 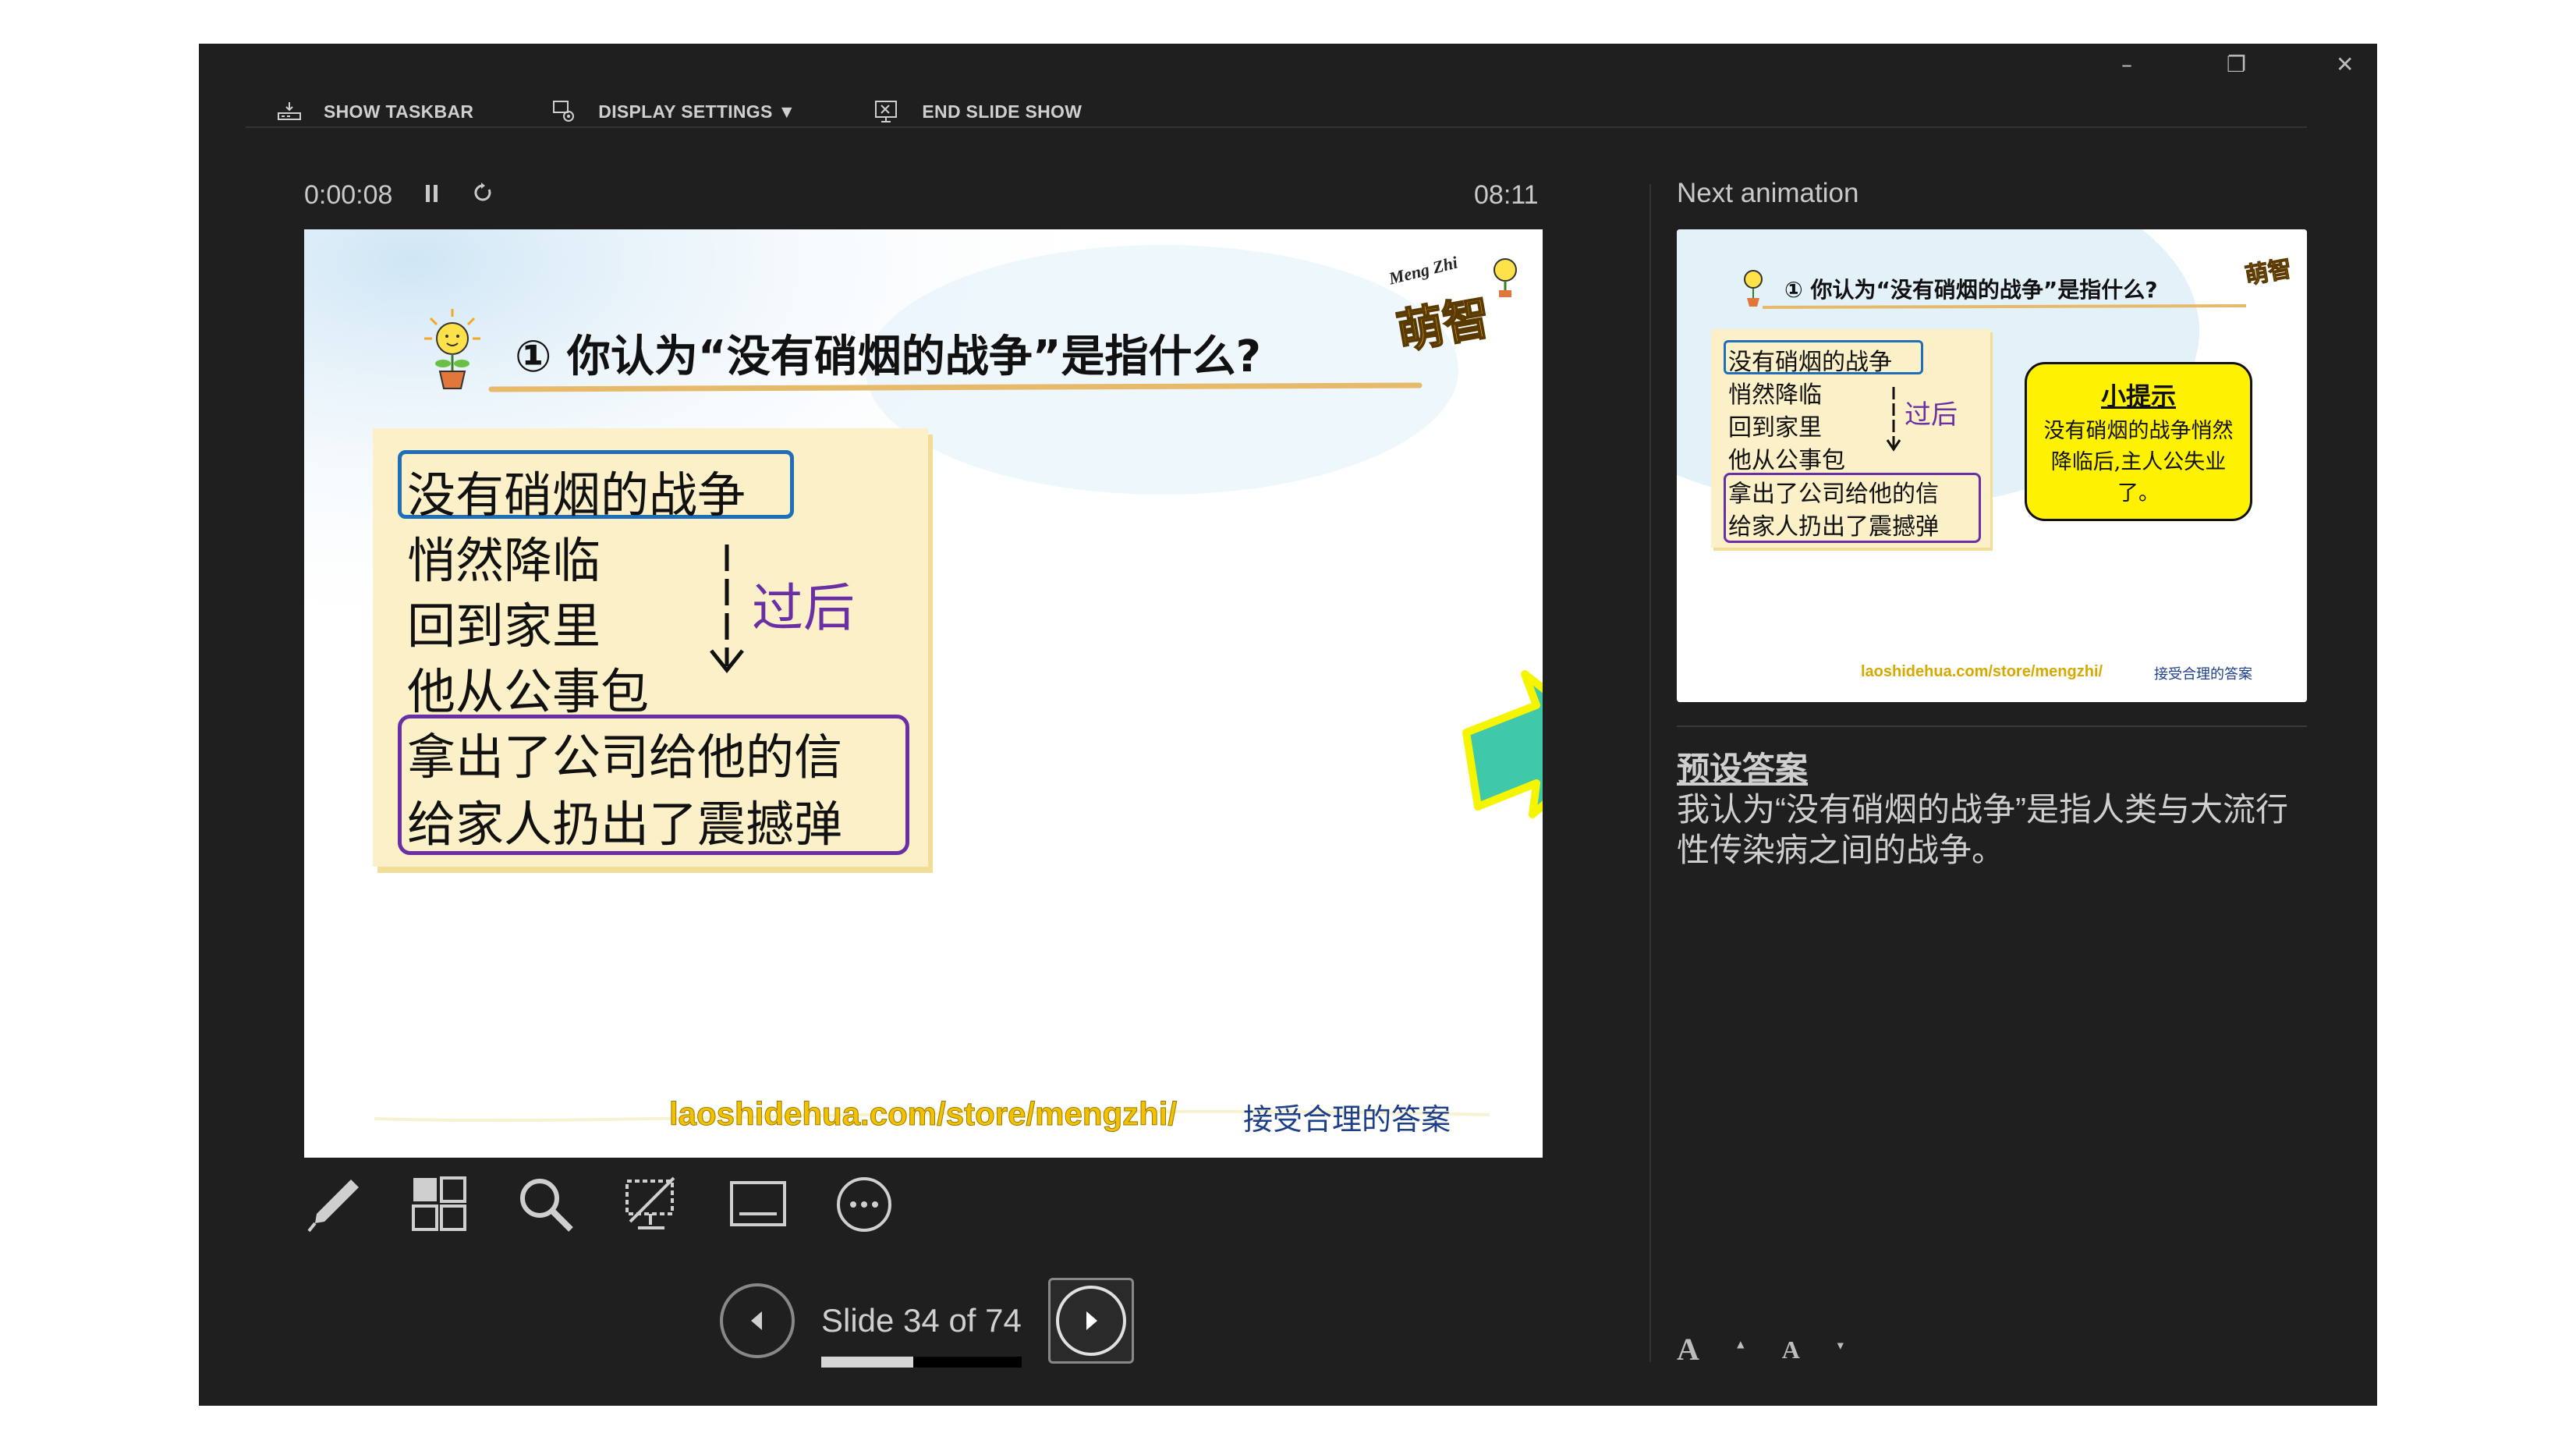 I want to click on toolbar-divider, so click(x=1277, y=127).